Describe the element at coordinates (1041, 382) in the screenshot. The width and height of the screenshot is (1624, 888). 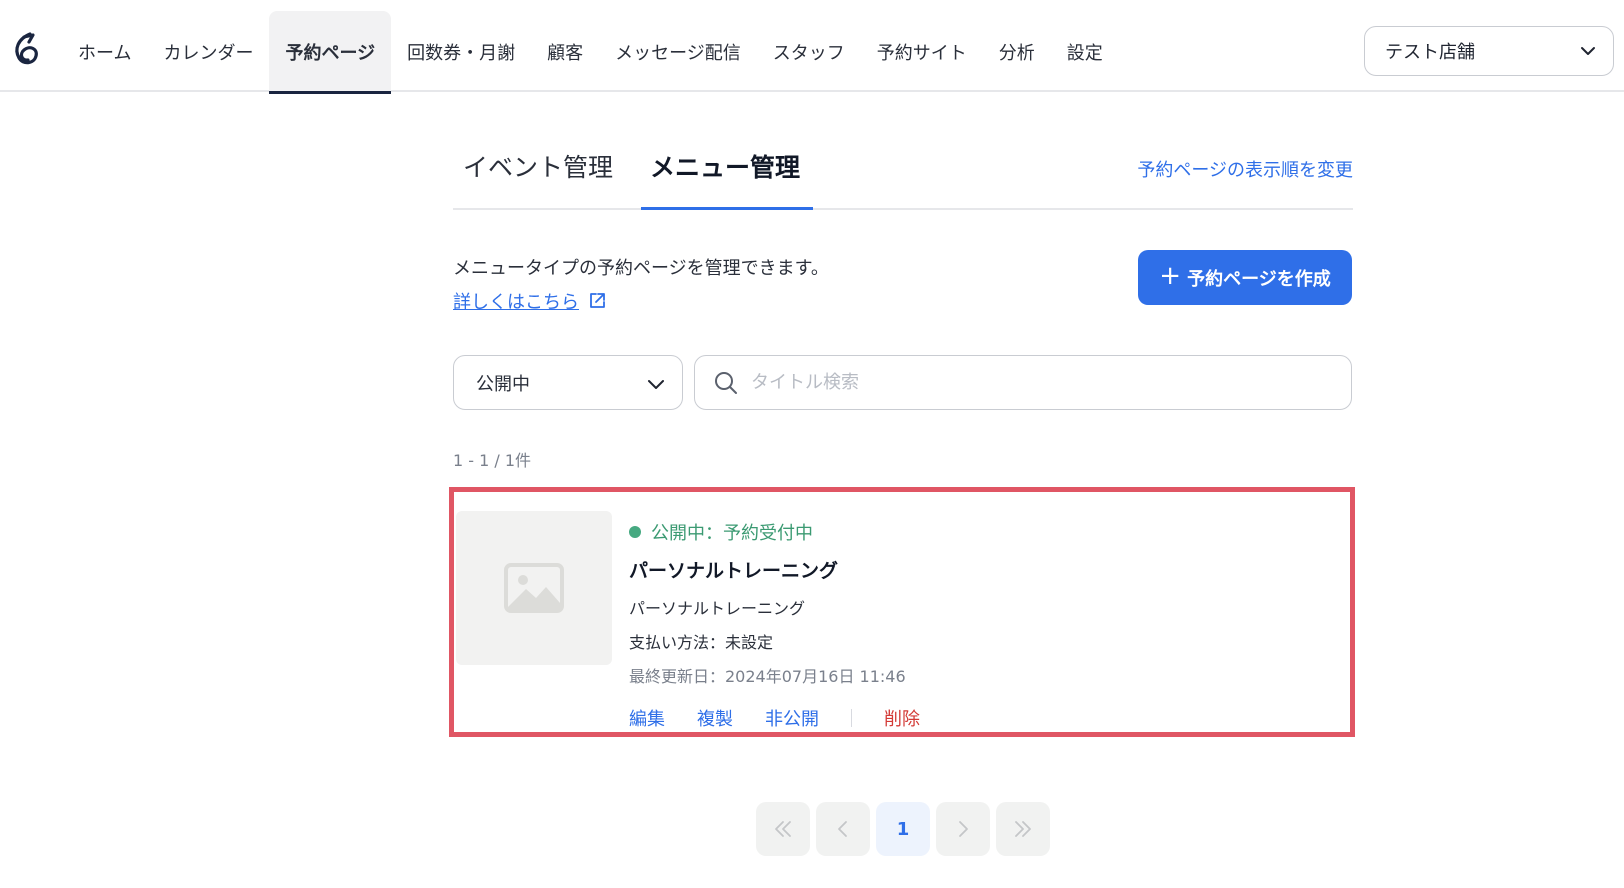
I see `title-search-input` at that location.